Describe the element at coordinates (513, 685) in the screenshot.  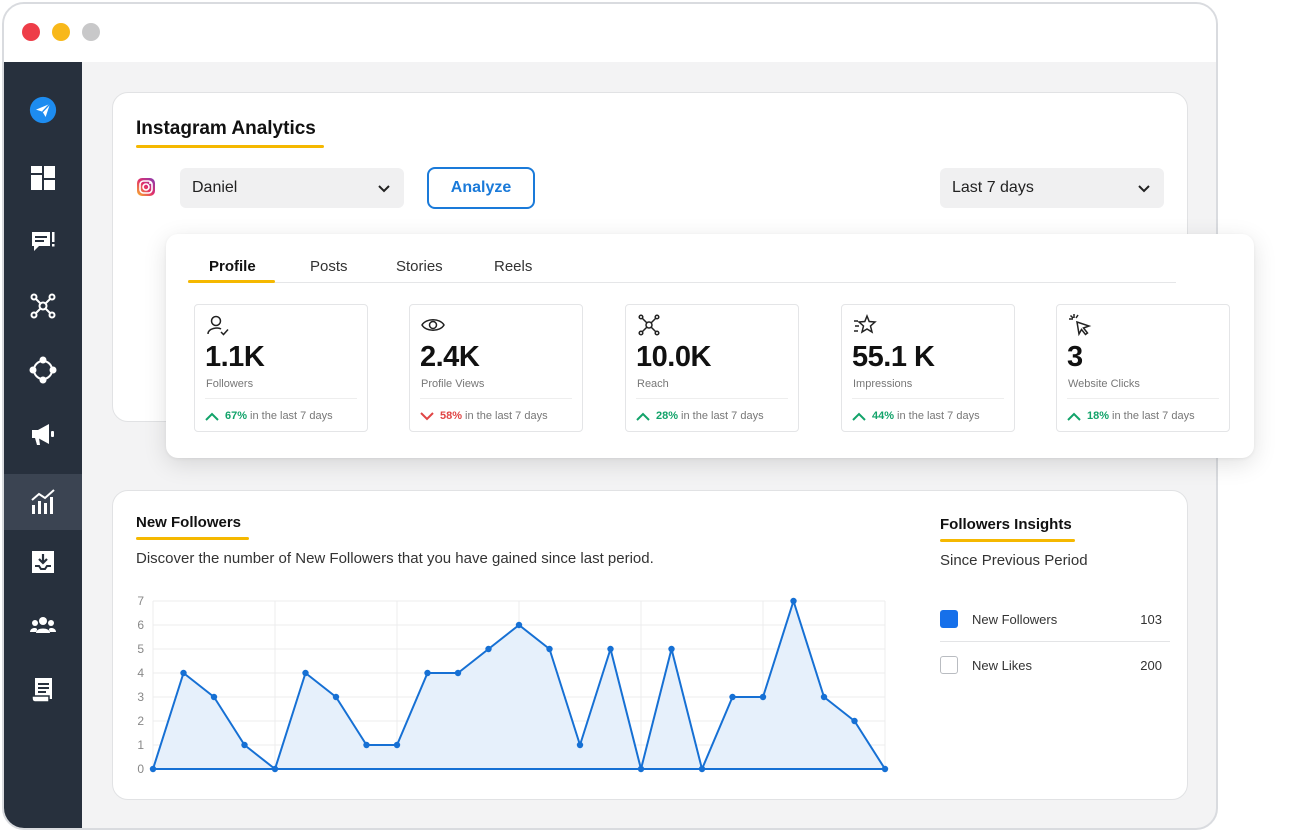
I see `new-followers-chart: 0 1 2 3 4 5 6 7` at that location.